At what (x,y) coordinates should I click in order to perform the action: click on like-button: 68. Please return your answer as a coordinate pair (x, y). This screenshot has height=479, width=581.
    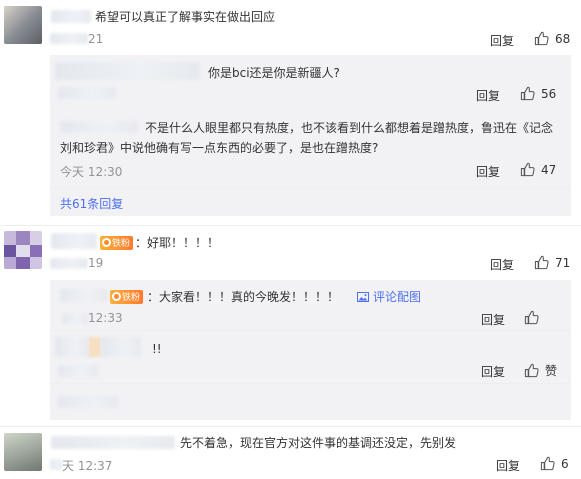
    Looking at the image, I should click on (552, 38).